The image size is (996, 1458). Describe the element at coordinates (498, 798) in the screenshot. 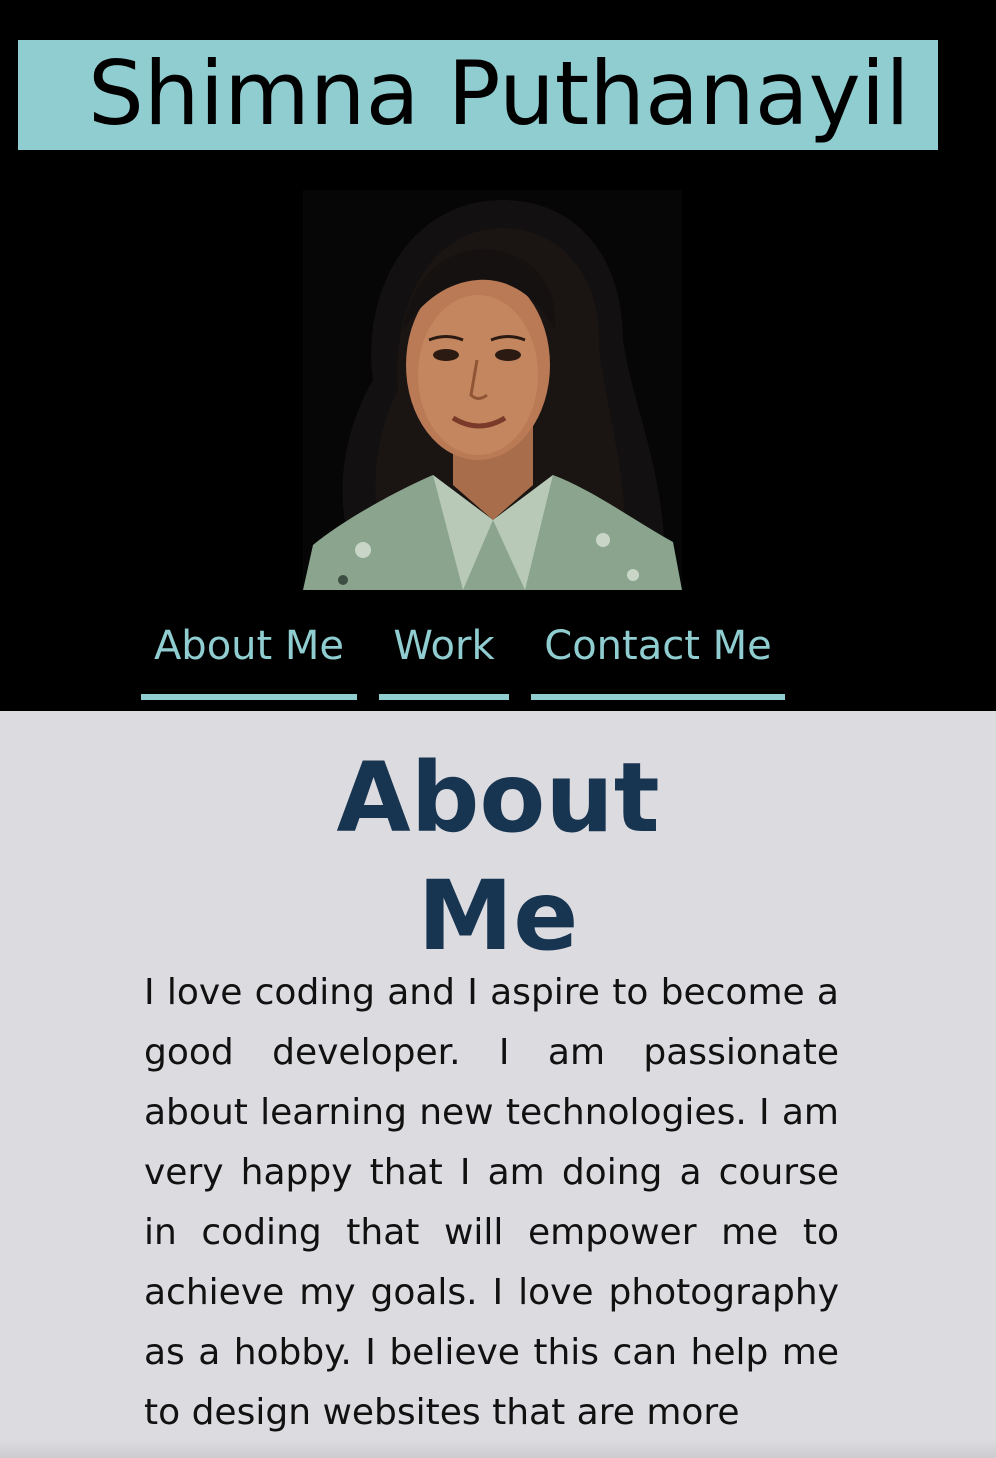

I see `about-heading-line1: About` at that location.